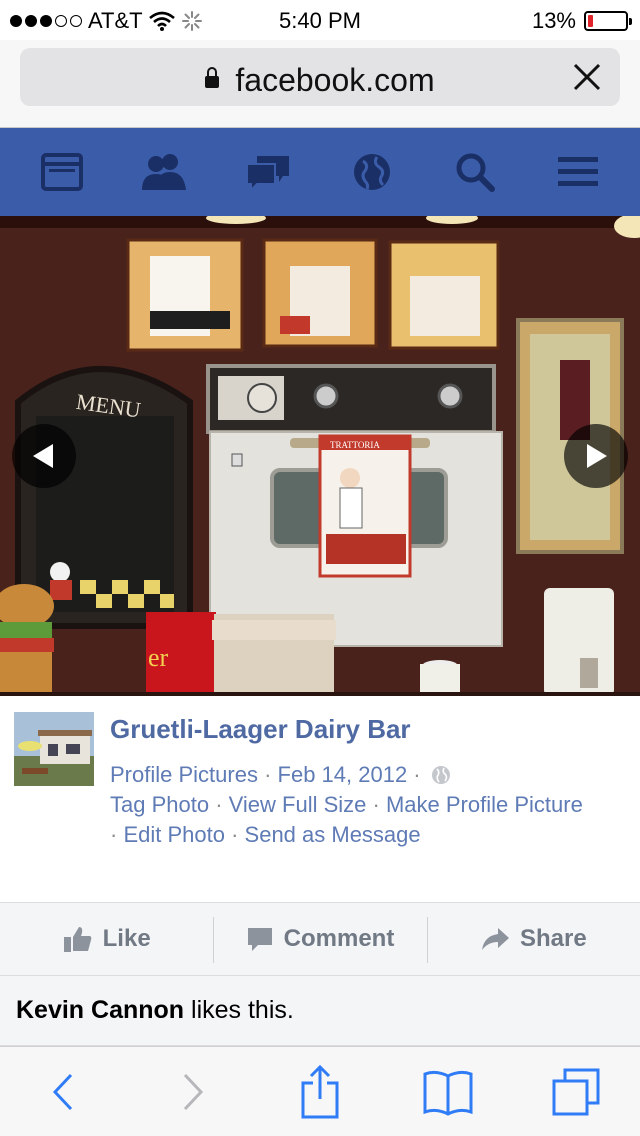 The image size is (640, 1136). What do you see at coordinates (608, 21) in the screenshot?
I see `battery-icon` at bounding box center [608, 21].